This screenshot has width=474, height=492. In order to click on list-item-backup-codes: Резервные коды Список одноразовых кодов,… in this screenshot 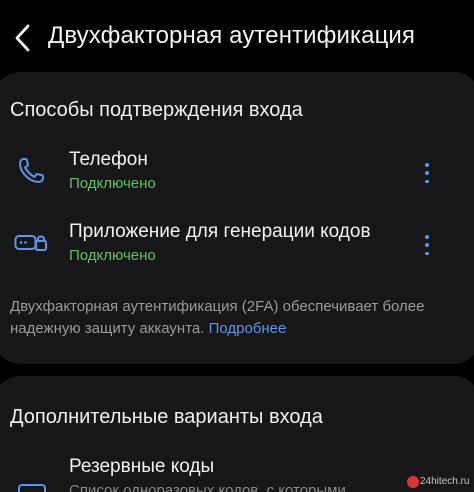, I will do `click(237, 470)`.